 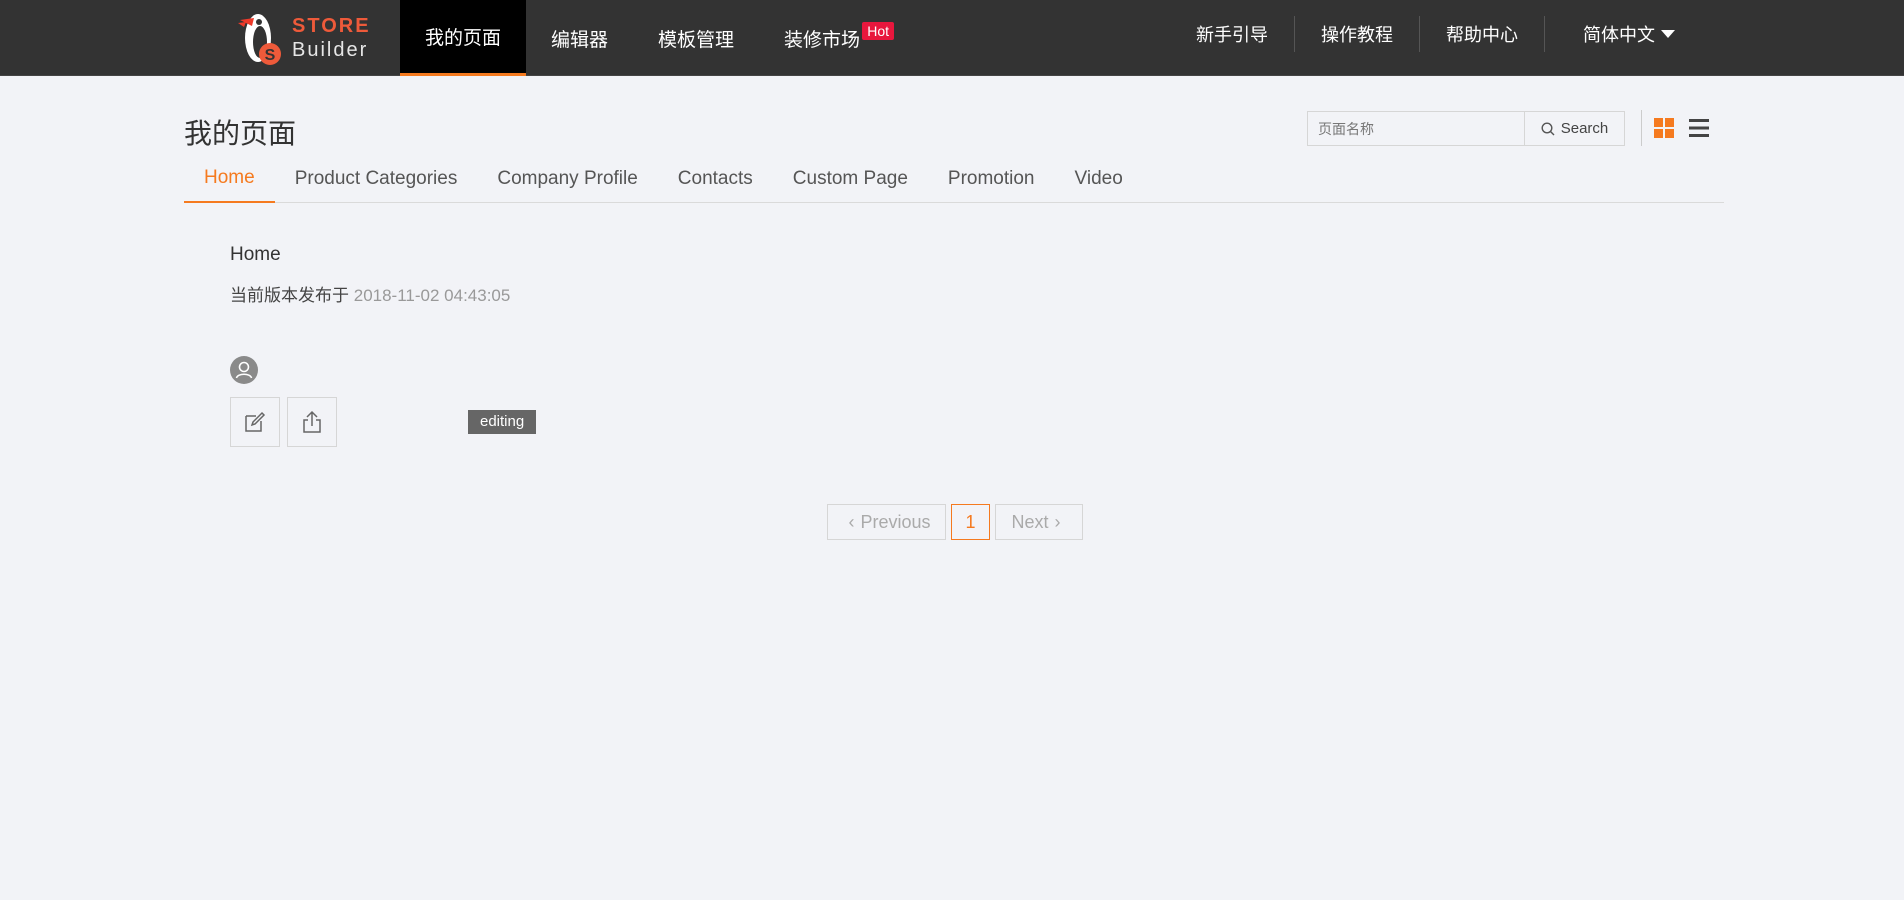 I want to click on nav-right-label: 新手引导, so click(x=1232, y=35).